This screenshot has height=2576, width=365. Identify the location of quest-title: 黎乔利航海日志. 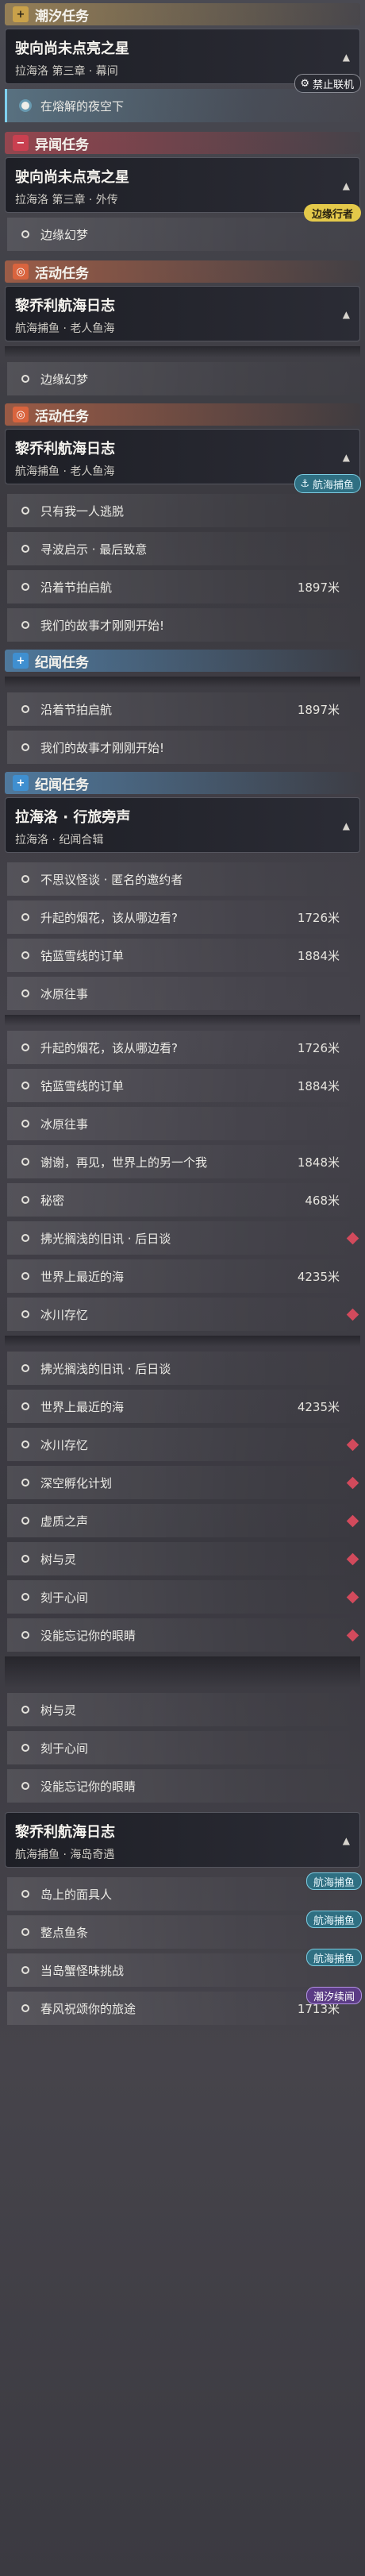
(65, 449).